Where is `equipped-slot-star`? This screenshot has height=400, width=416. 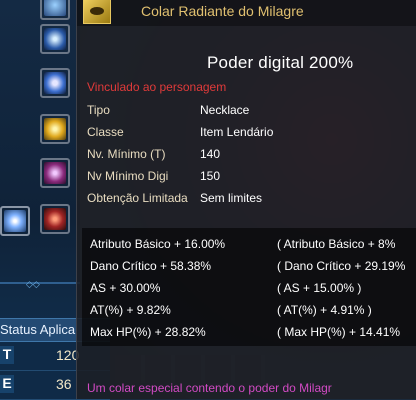 equipped-slot-star is located at coordinates (15, 221).